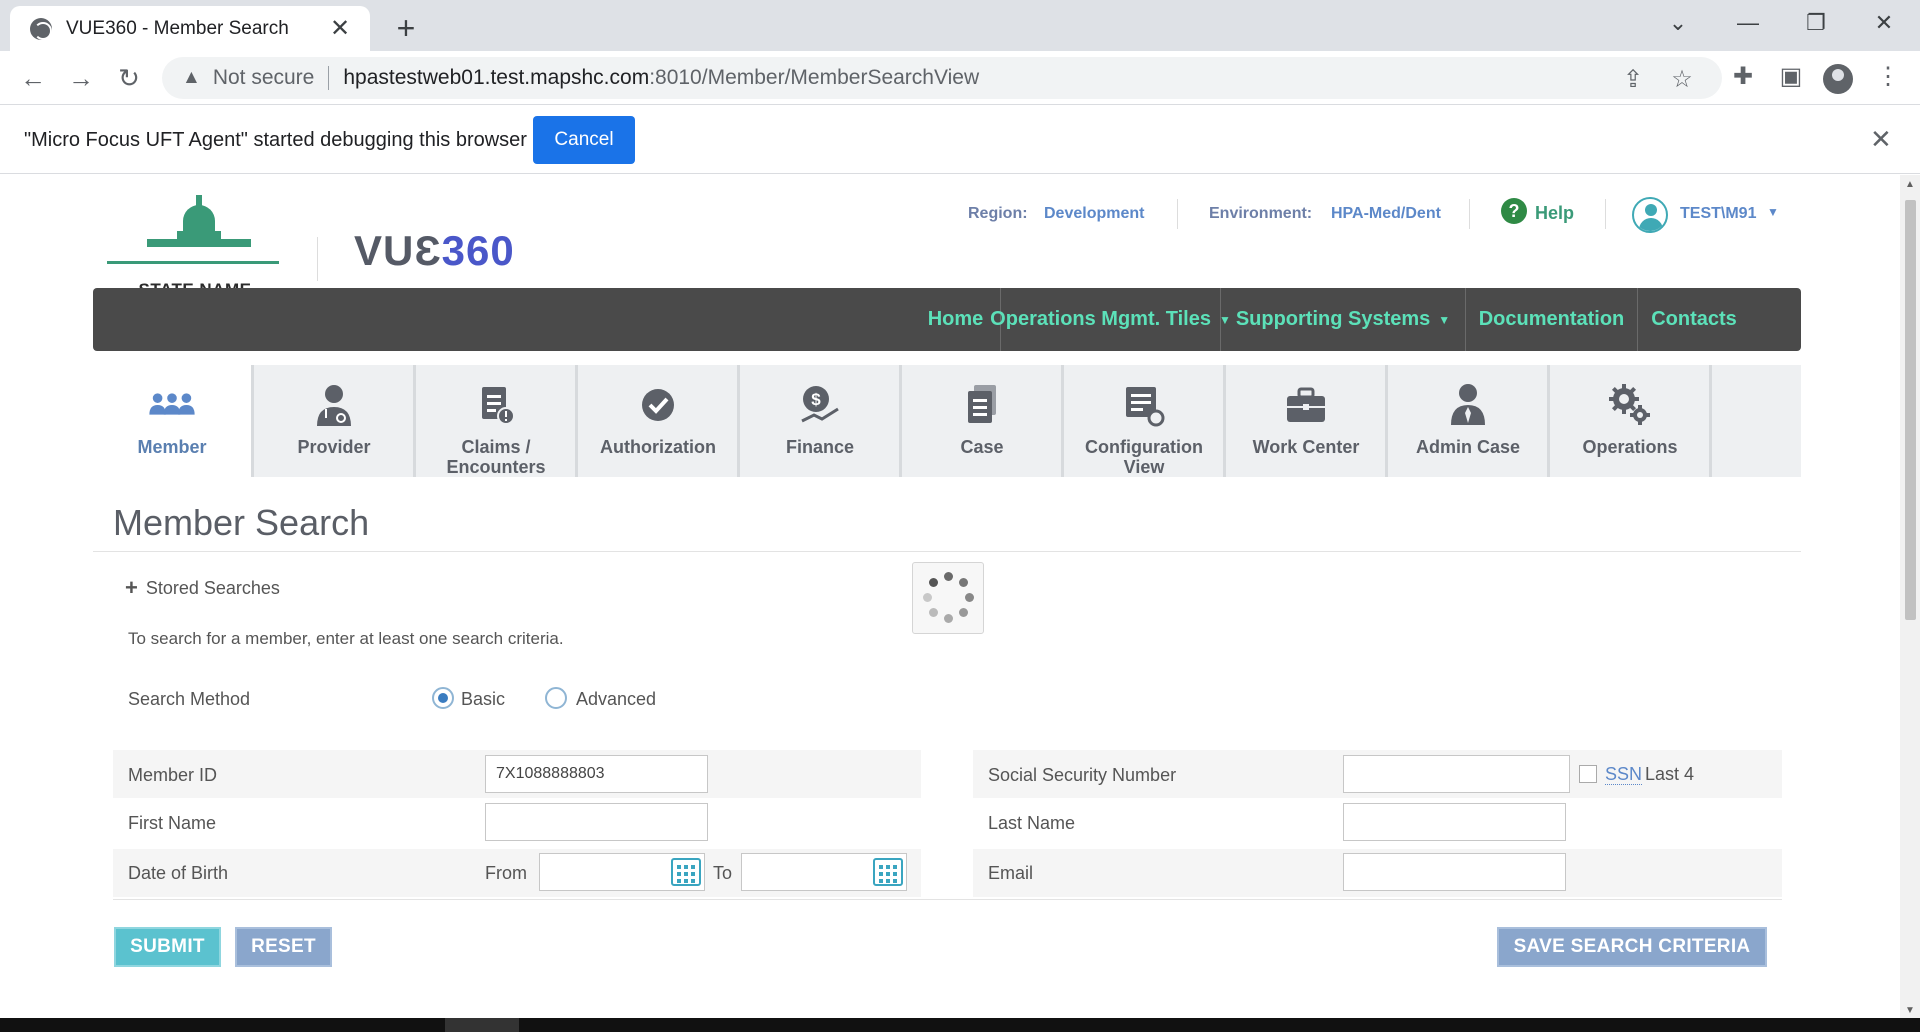 This screenshot has height=1032, width=1920. What do you see at coordinates (1588, 774) in the screenshot?
I see `ssn-last4-checkbox` at bounding box center [1588, 774].